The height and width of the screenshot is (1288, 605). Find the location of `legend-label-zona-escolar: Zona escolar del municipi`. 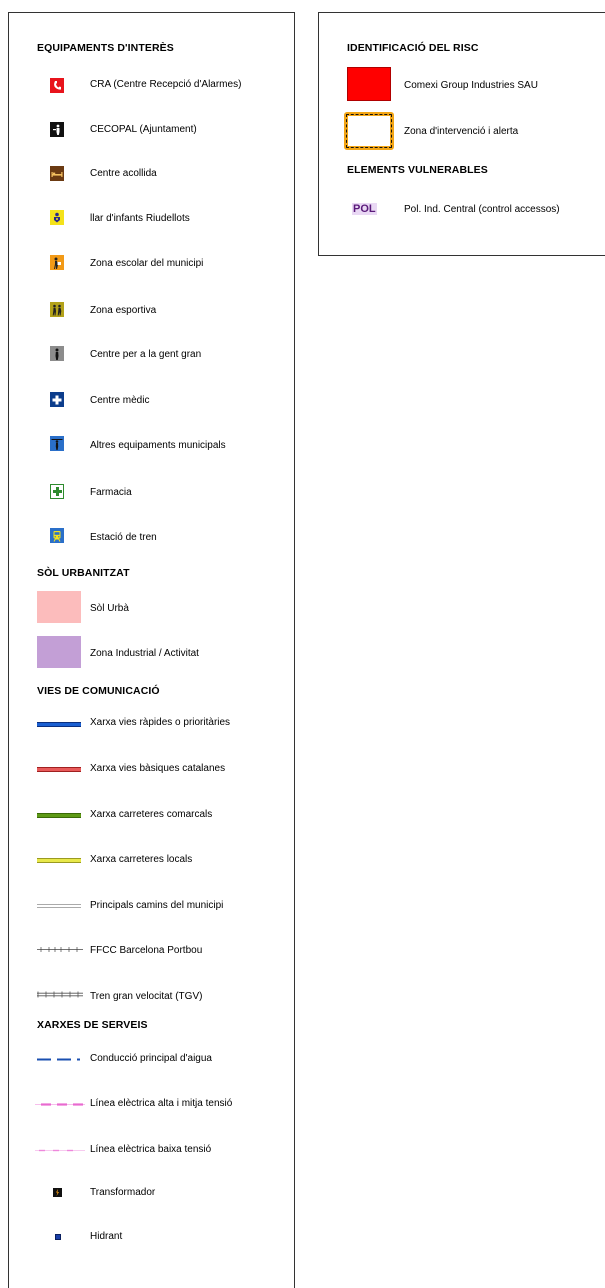

legend-label-zona-escolar: Zona escolar del municipi is located at coordinates (147, 263).